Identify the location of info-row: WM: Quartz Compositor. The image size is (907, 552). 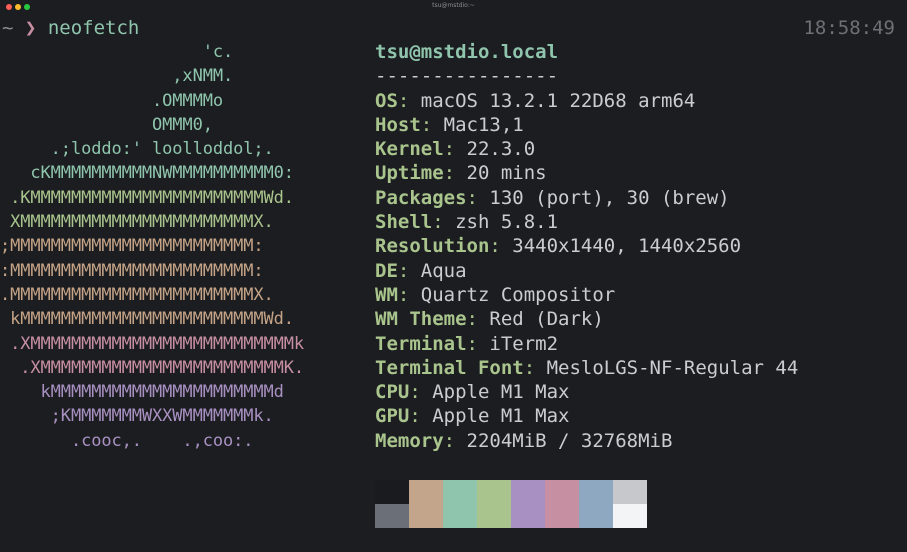
(586, 295).